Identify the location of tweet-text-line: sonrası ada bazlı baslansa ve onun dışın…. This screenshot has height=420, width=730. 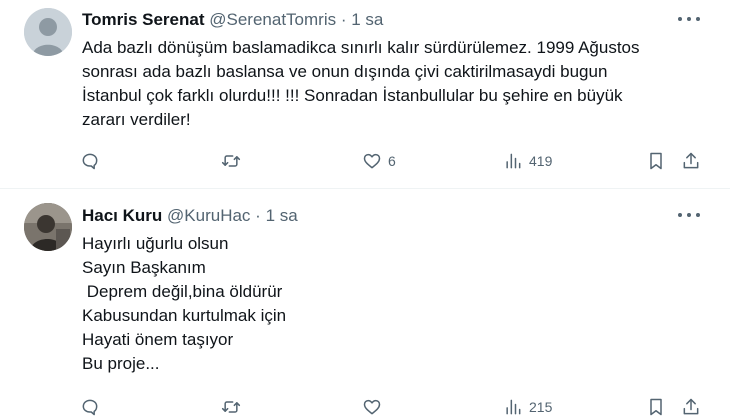
(345, 71).